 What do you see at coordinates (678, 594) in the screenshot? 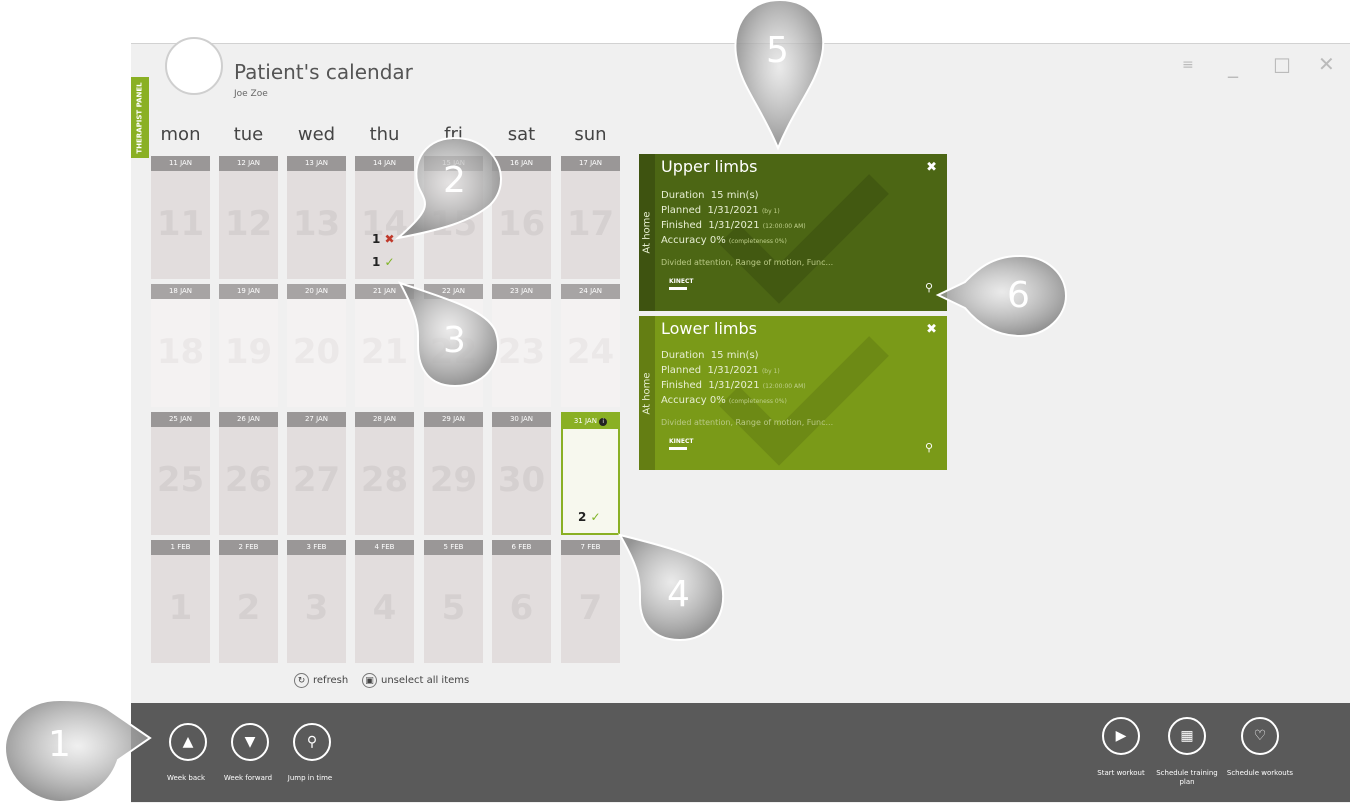
I see `callout-number: 4` at bounding box center [678, 594].